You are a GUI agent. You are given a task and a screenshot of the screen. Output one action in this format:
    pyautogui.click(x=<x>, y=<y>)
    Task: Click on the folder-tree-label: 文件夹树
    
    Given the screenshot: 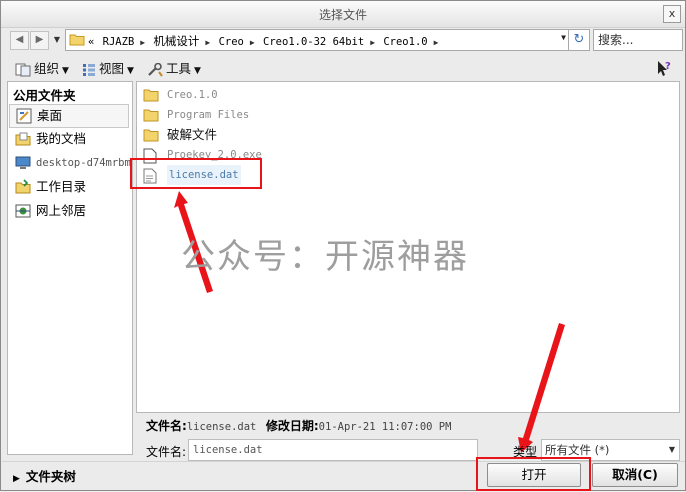 What is the action you would take?
    pyautogui.click(x=50, y=476)
    